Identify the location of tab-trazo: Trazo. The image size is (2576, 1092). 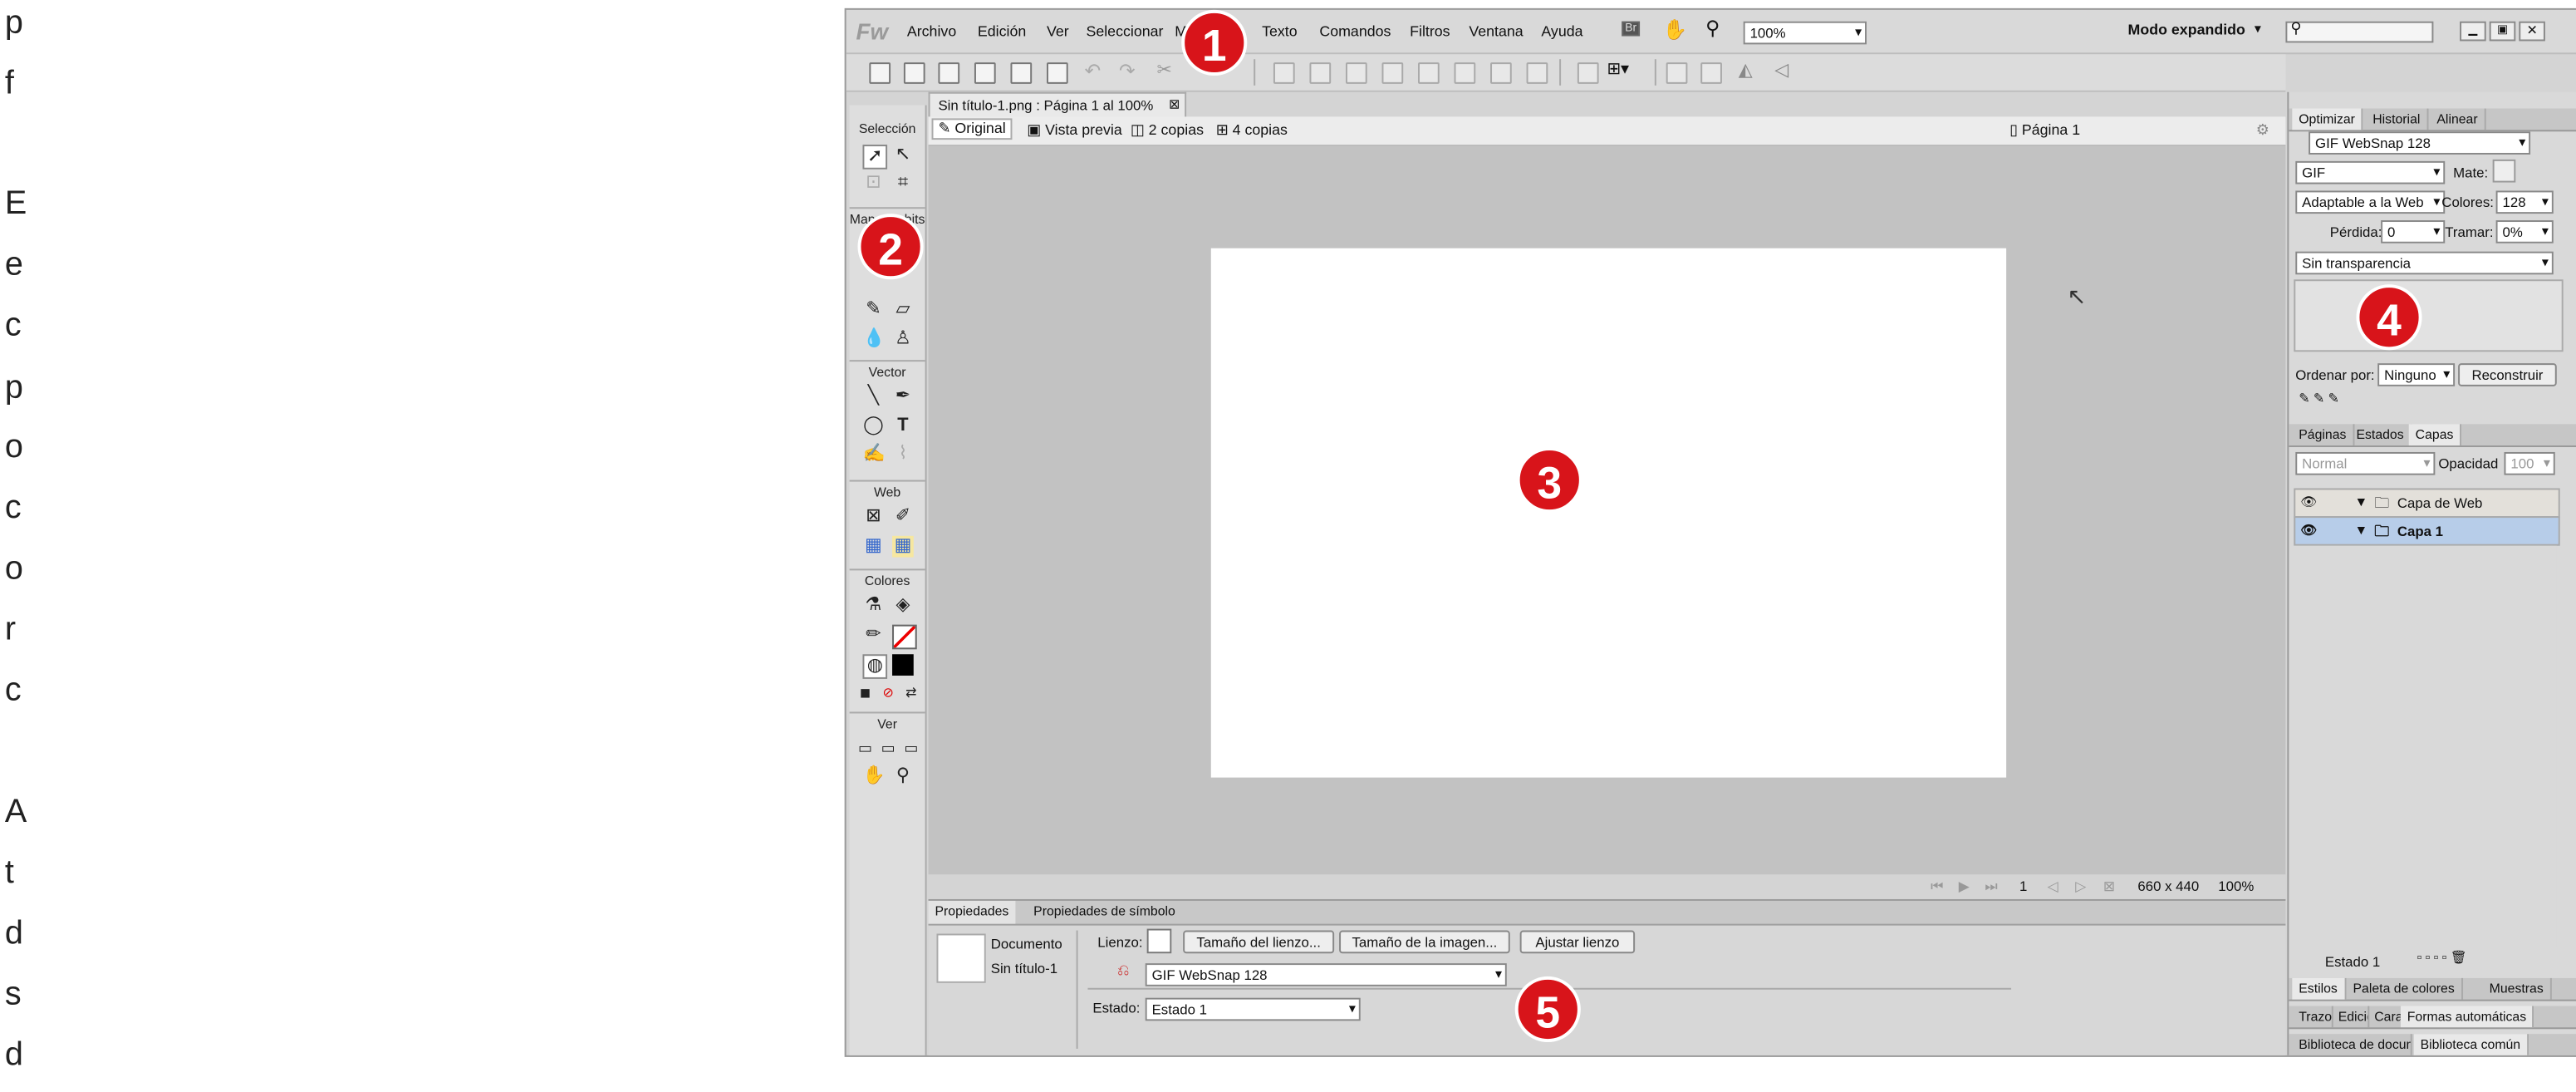
(2312, 1017).